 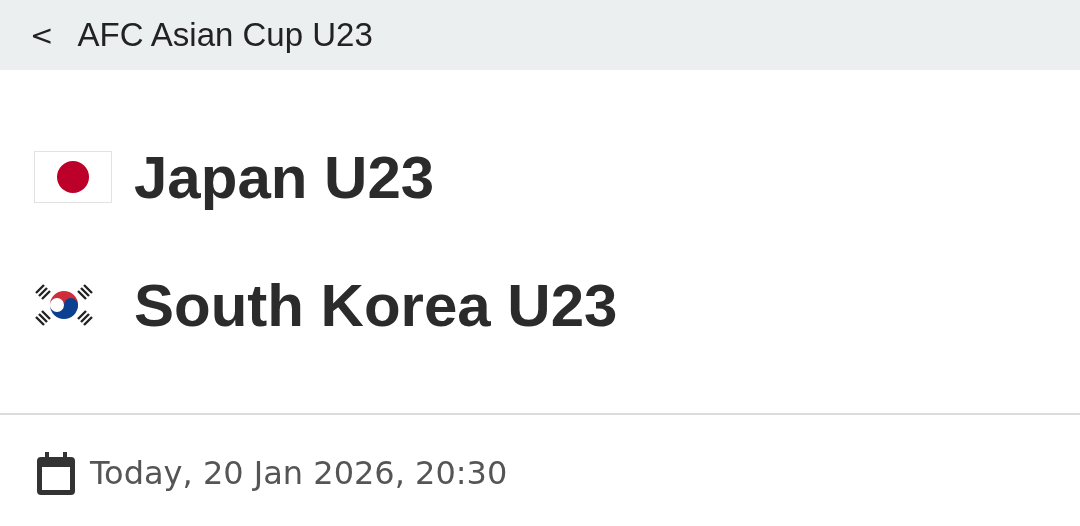 I want to click on team-name: Japan U23, so click(x=284, y=177).